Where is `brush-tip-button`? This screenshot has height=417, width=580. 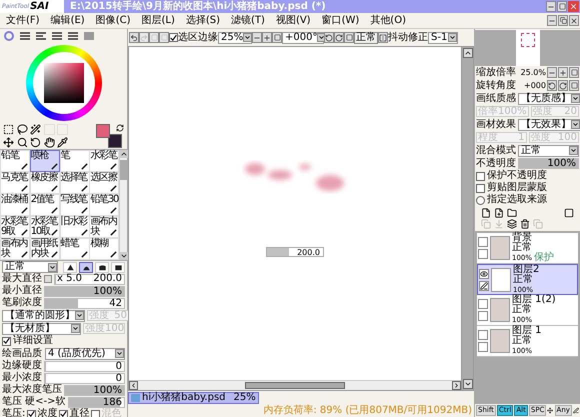
brush-tip-button is located at coordinates (86, 267).